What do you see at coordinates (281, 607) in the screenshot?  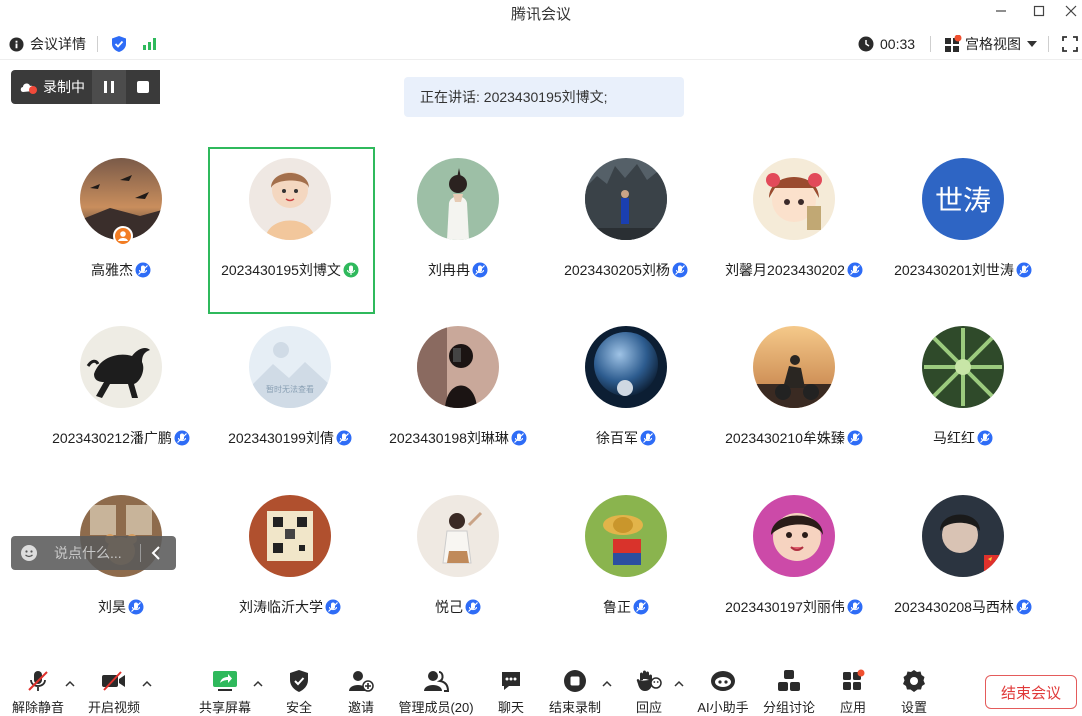 I see `participant-name: 刘涛临沂大学` at bounding box center [281, 607].